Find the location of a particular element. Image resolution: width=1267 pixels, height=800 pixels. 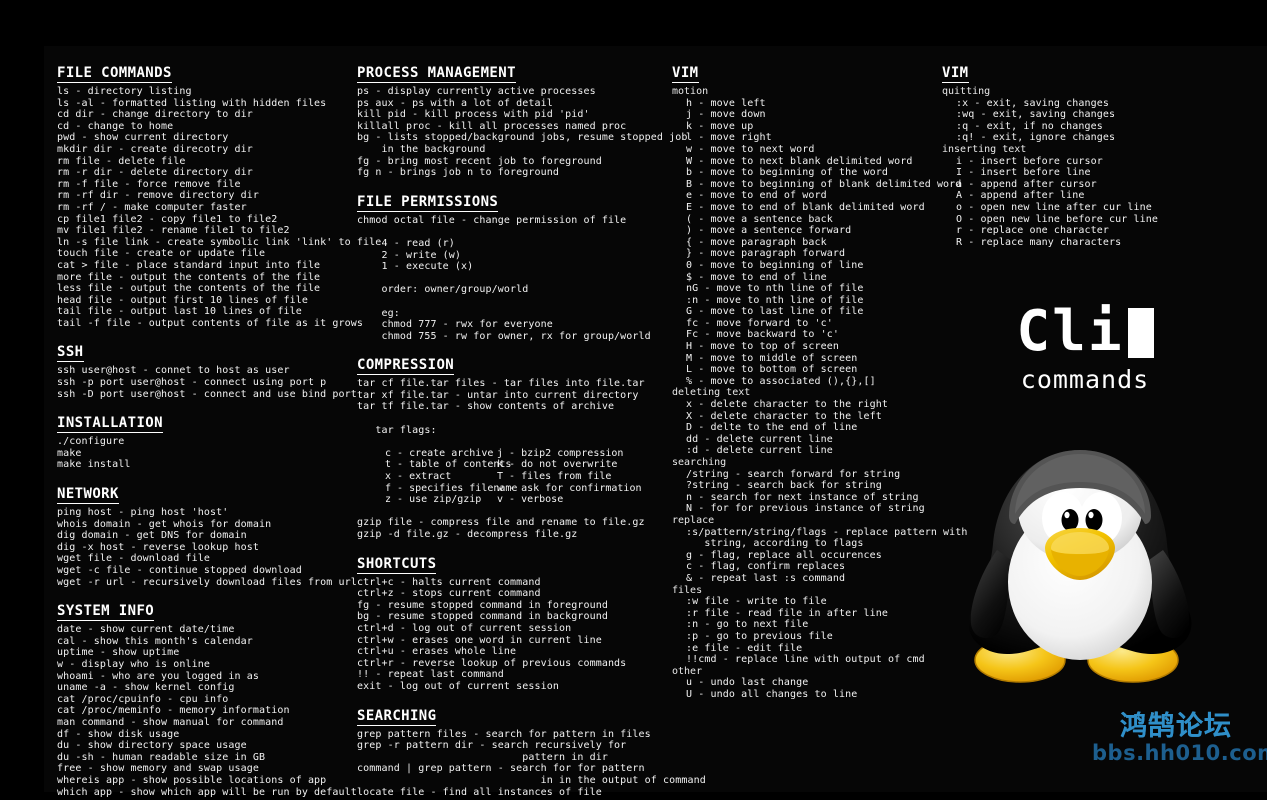

command-line: /string - search forward for string is located at coordinates (793, 474).